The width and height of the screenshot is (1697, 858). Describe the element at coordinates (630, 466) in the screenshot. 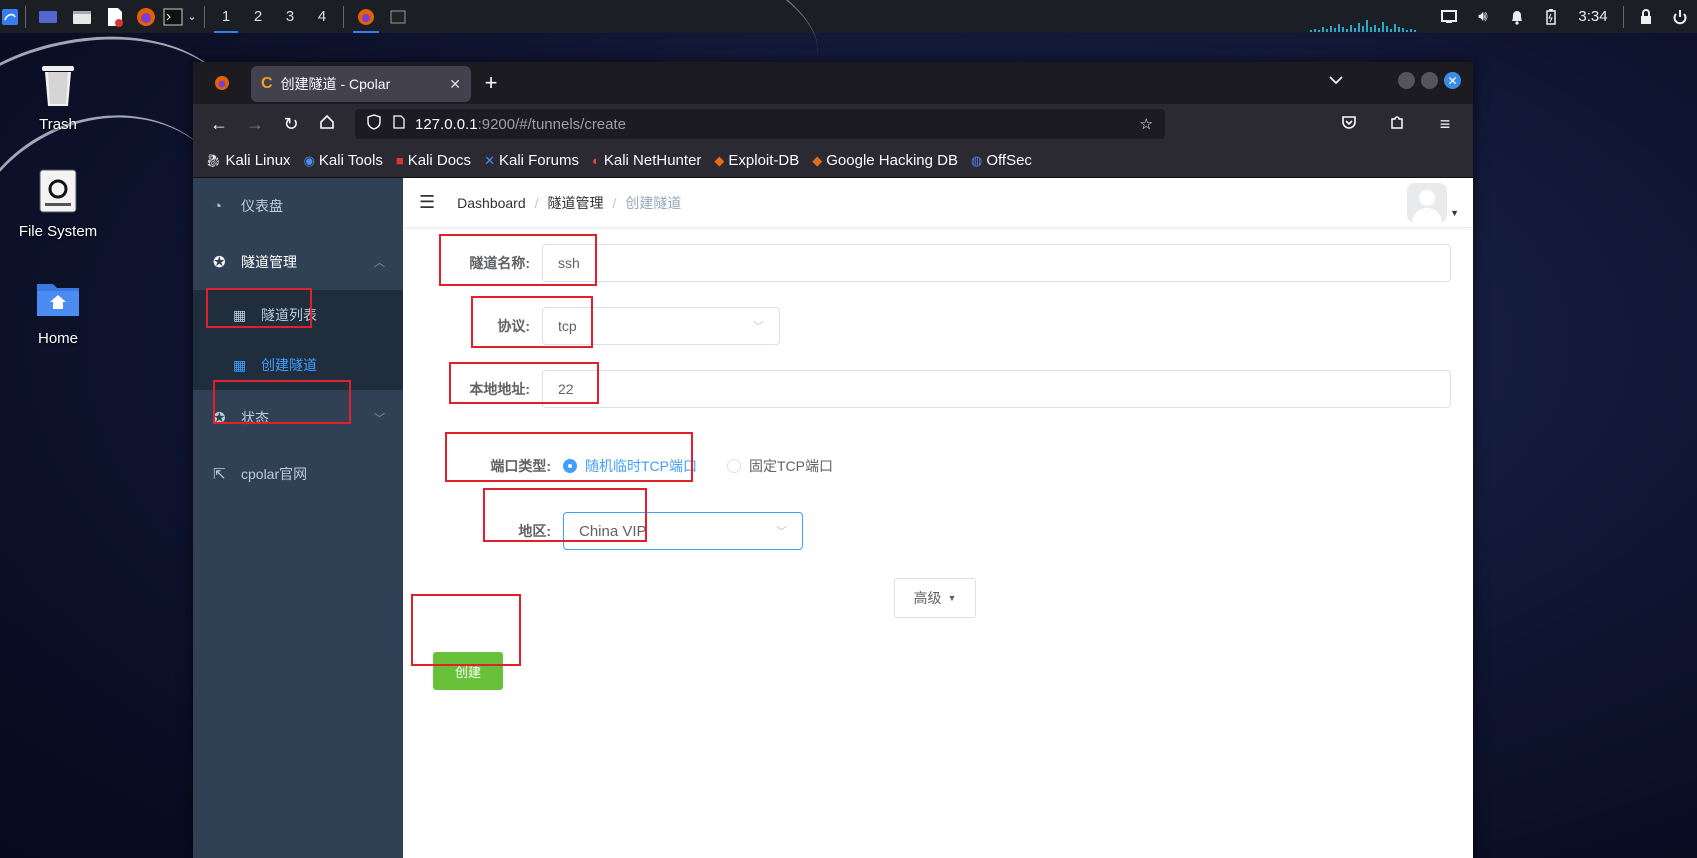

I see `radio-random-port: 随机临时TCP端口` at that location.